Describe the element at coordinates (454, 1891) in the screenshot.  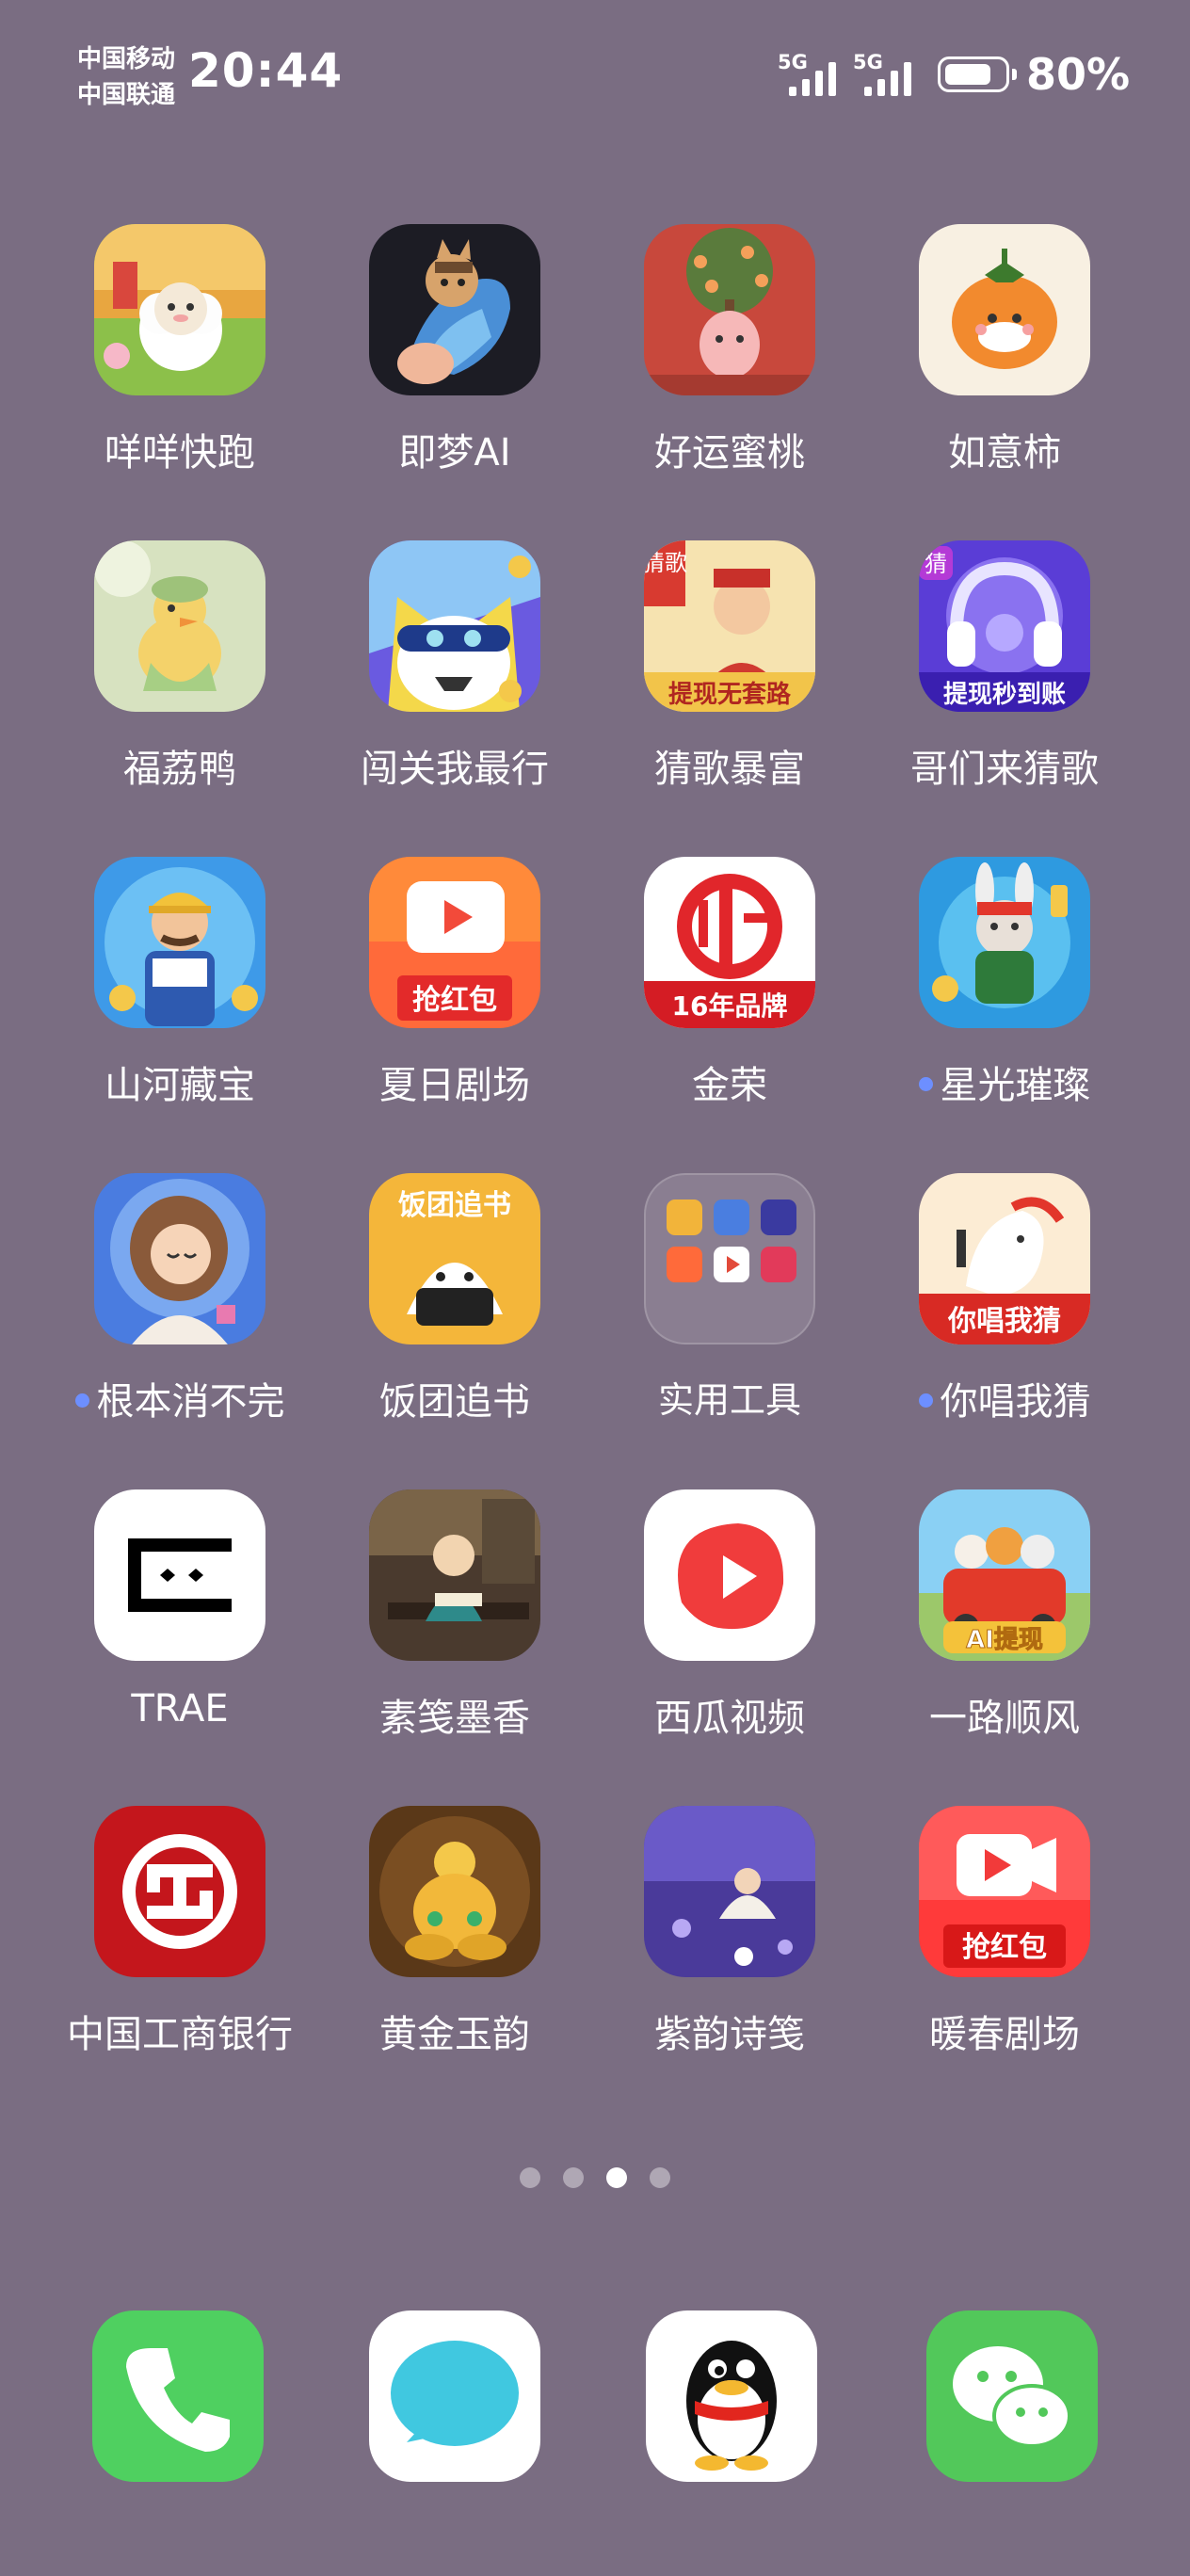
I see `gold-gourd-icon` at that location.